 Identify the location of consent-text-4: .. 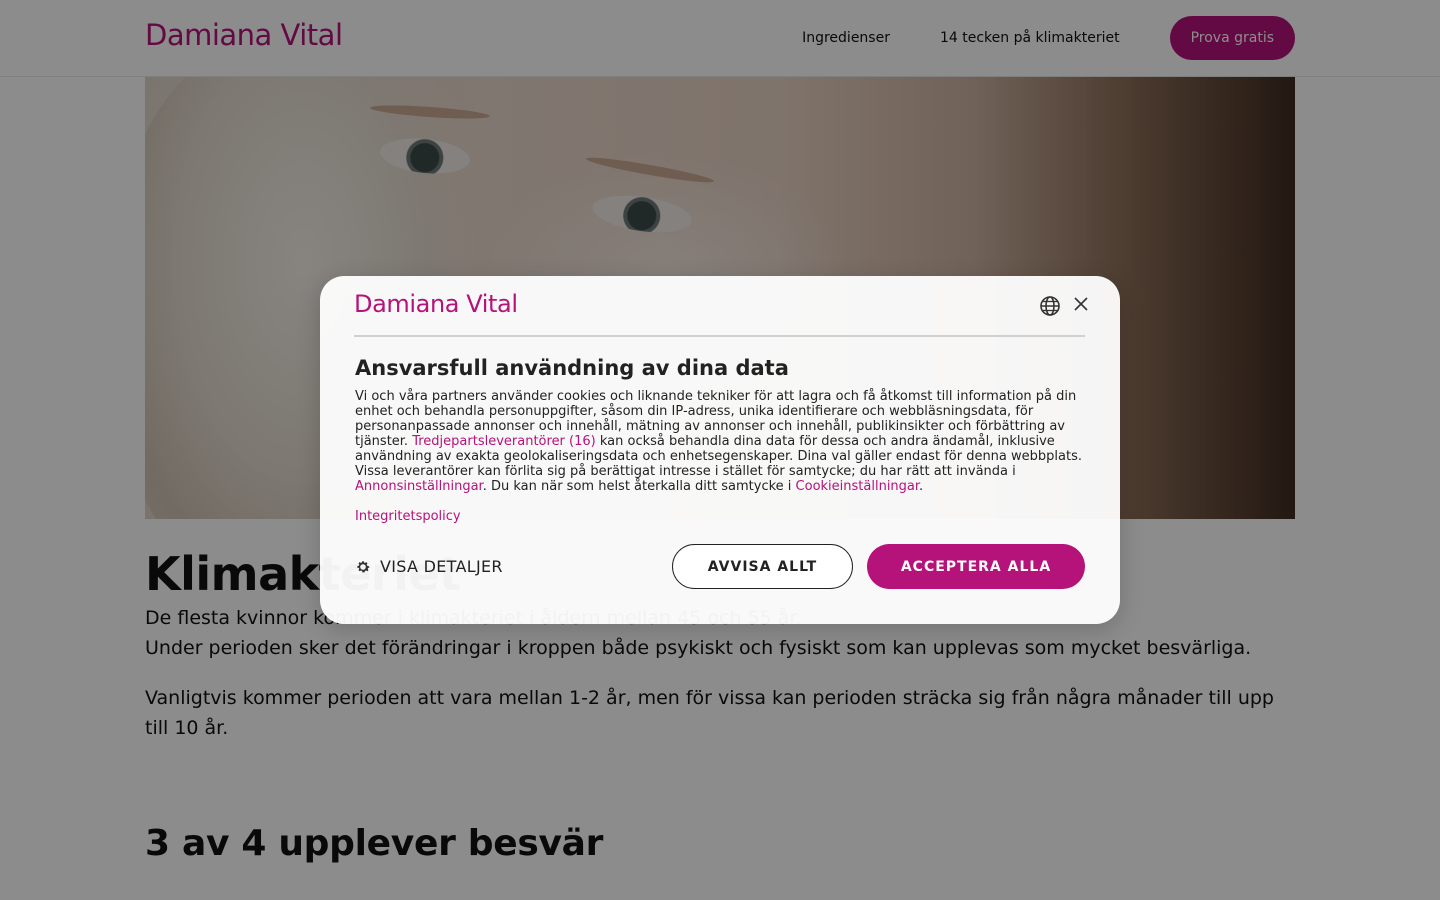
(921, 486).